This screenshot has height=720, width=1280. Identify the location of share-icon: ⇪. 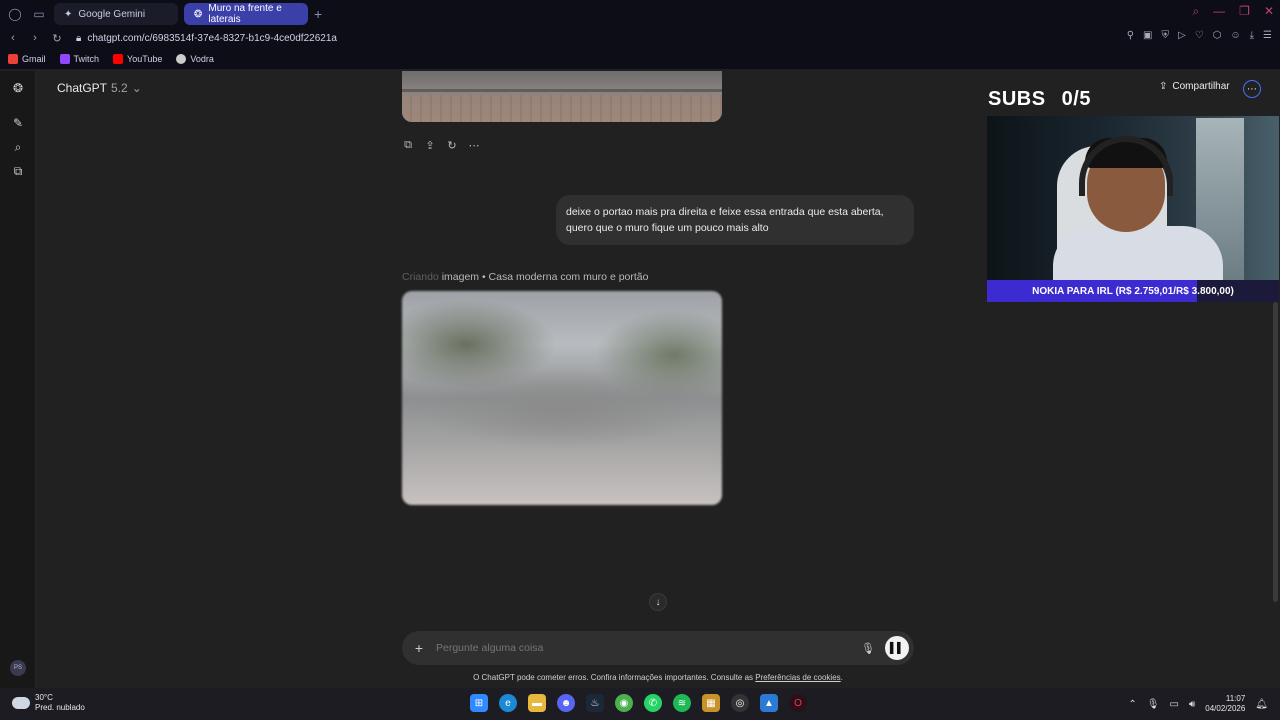
(430, 145).